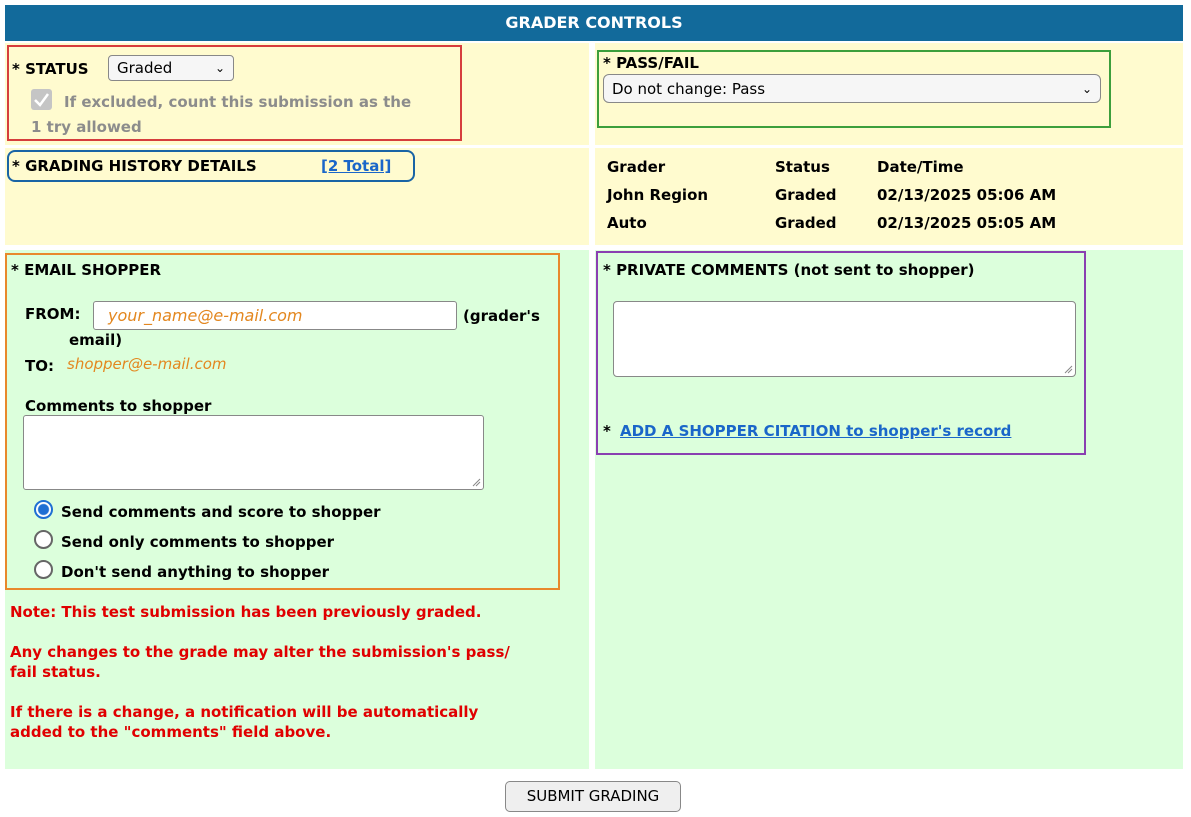 The width and height of the screenshot is (1191, 817). Describe the element at coordinates (627, 223) in the screenshot. I see `history-cell-grader: Auto` at that location.